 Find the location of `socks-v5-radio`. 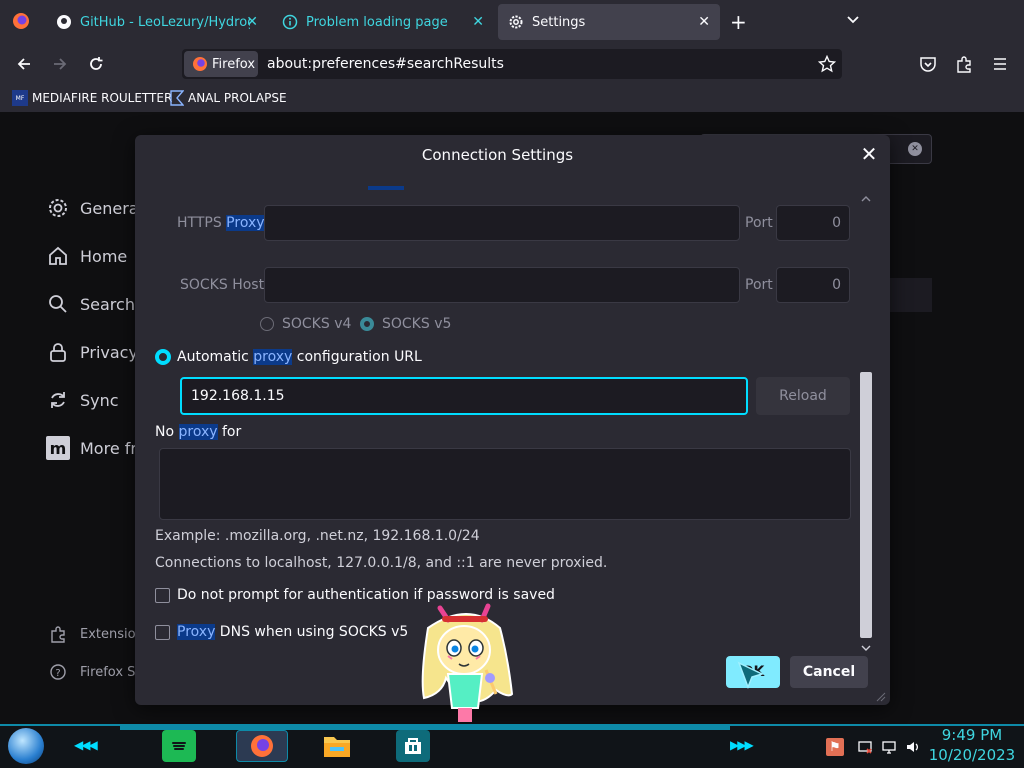

socks-v5-radio is located at coordinates (367, 324).